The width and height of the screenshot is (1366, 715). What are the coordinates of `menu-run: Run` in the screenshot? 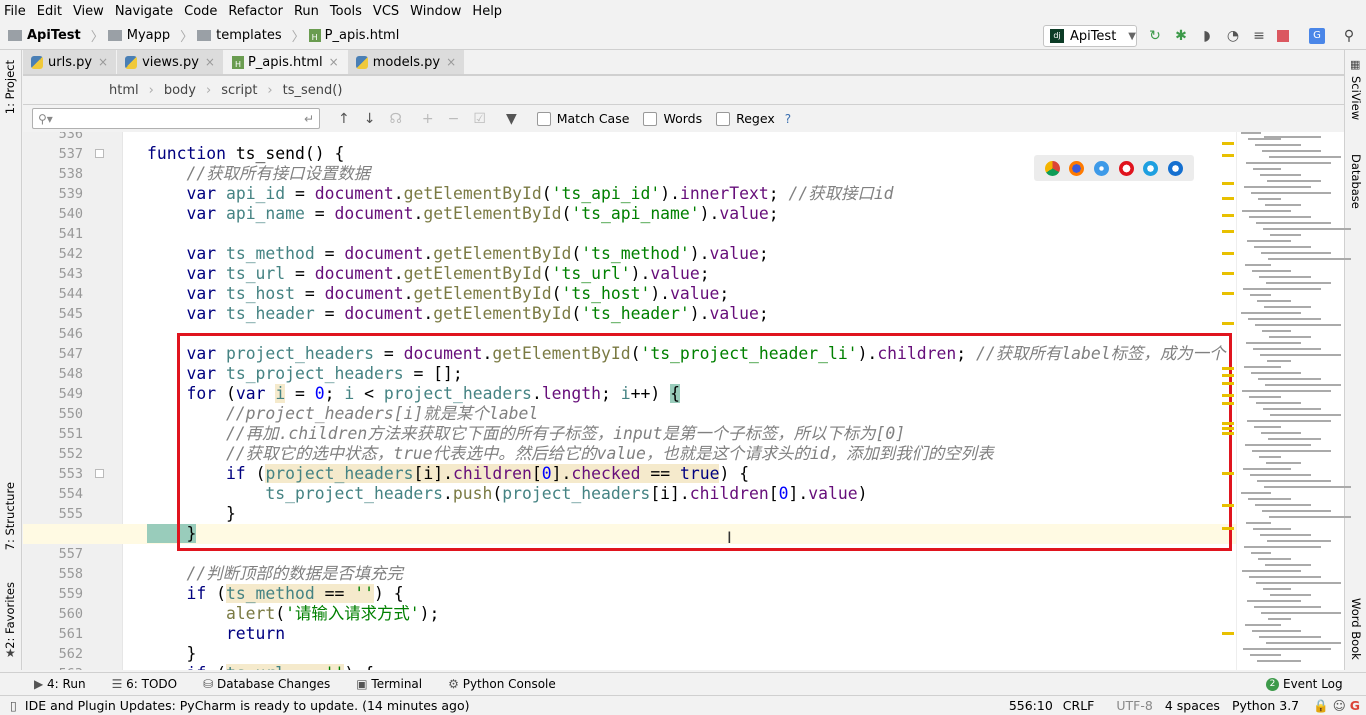 It's located at (306, 11).